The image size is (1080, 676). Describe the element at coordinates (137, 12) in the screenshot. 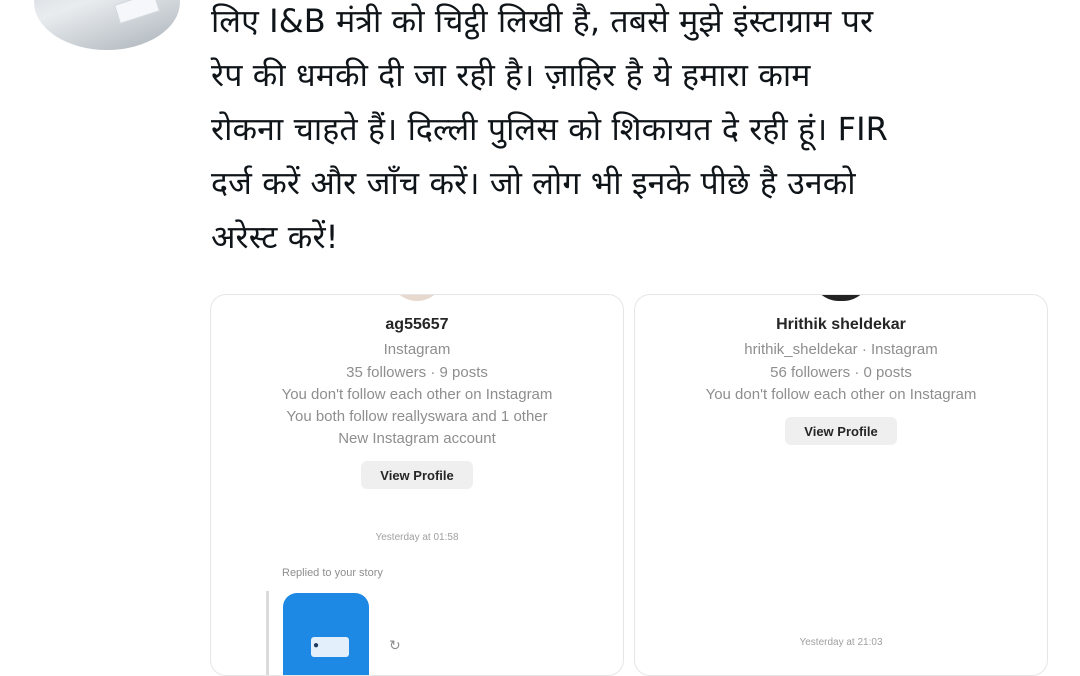

I see `avatar-paper` at that location.